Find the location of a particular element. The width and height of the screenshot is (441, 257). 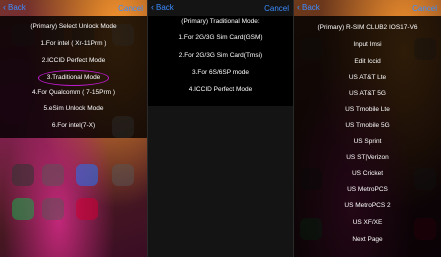

menu-item: US Tmobile 5G is located at coordinates (367, 126).